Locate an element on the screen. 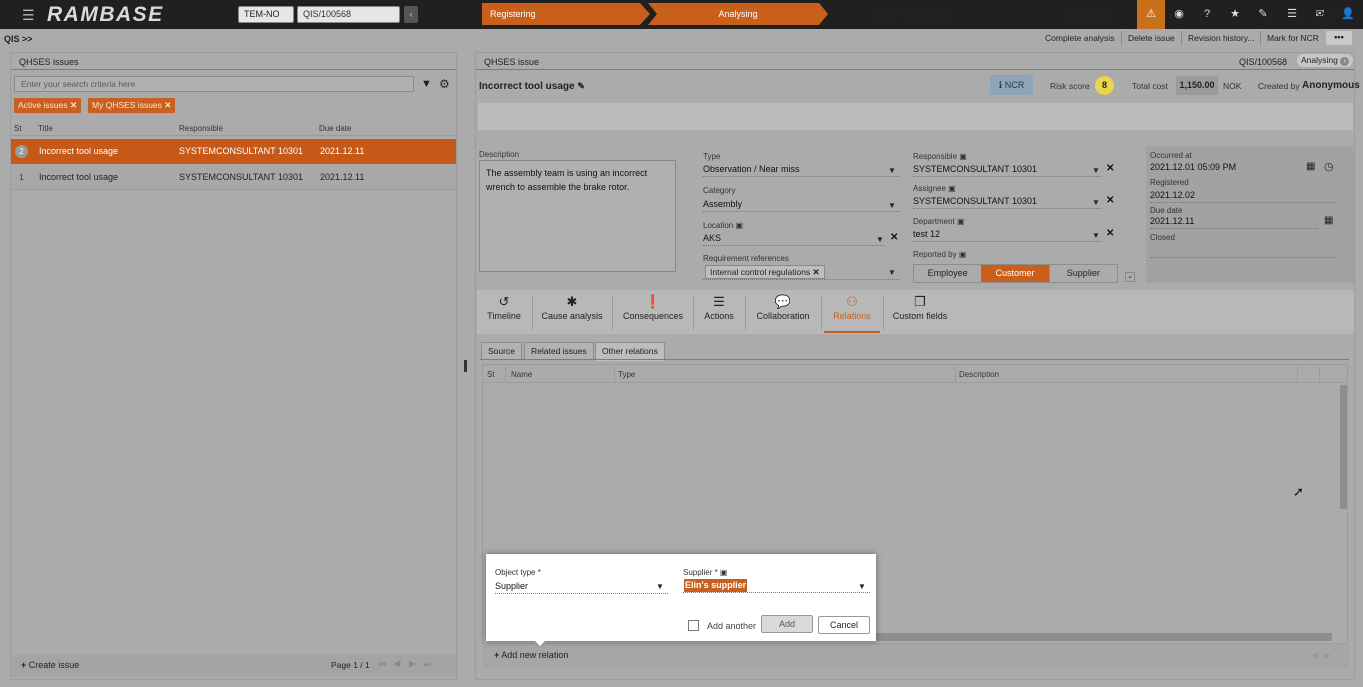  company-select: TEM-NO is located at coordinates (266, 14).